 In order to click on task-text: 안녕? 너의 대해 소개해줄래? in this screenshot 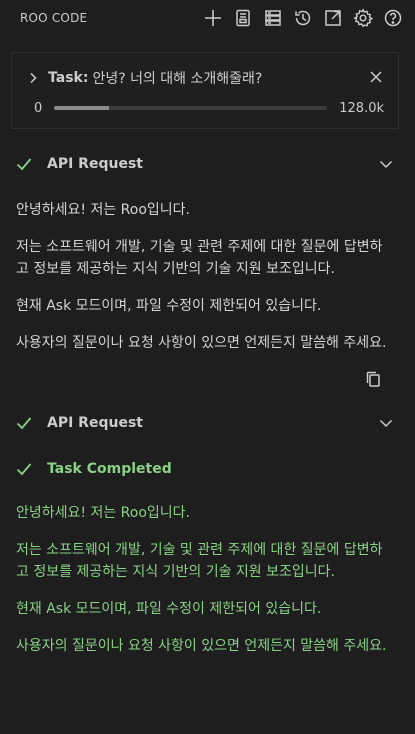, I will do `click(177, 79)`.